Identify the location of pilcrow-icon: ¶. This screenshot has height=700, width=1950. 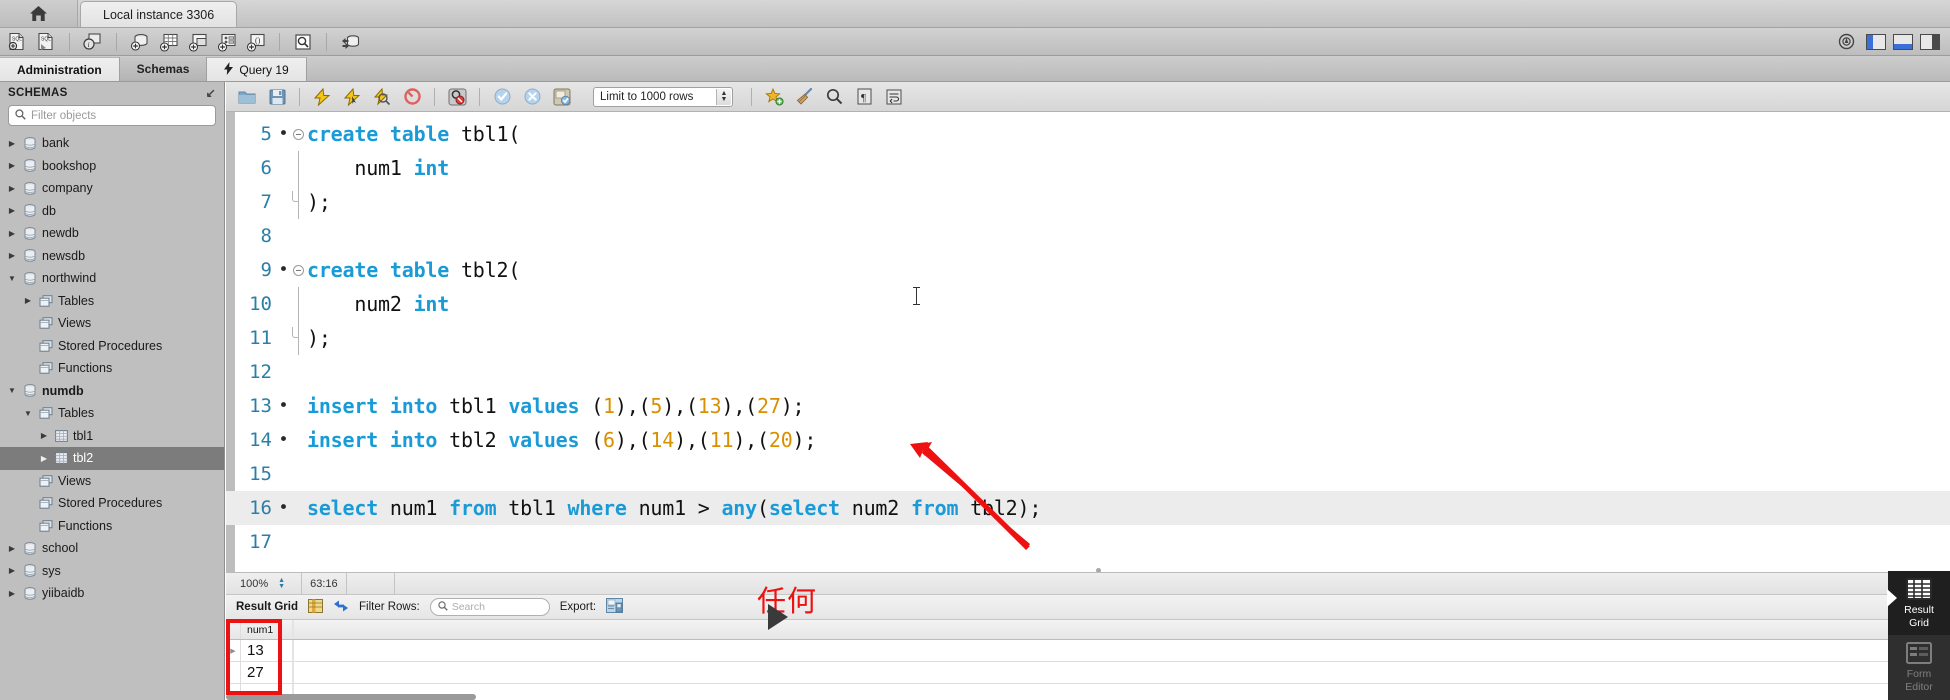
(864, 97).